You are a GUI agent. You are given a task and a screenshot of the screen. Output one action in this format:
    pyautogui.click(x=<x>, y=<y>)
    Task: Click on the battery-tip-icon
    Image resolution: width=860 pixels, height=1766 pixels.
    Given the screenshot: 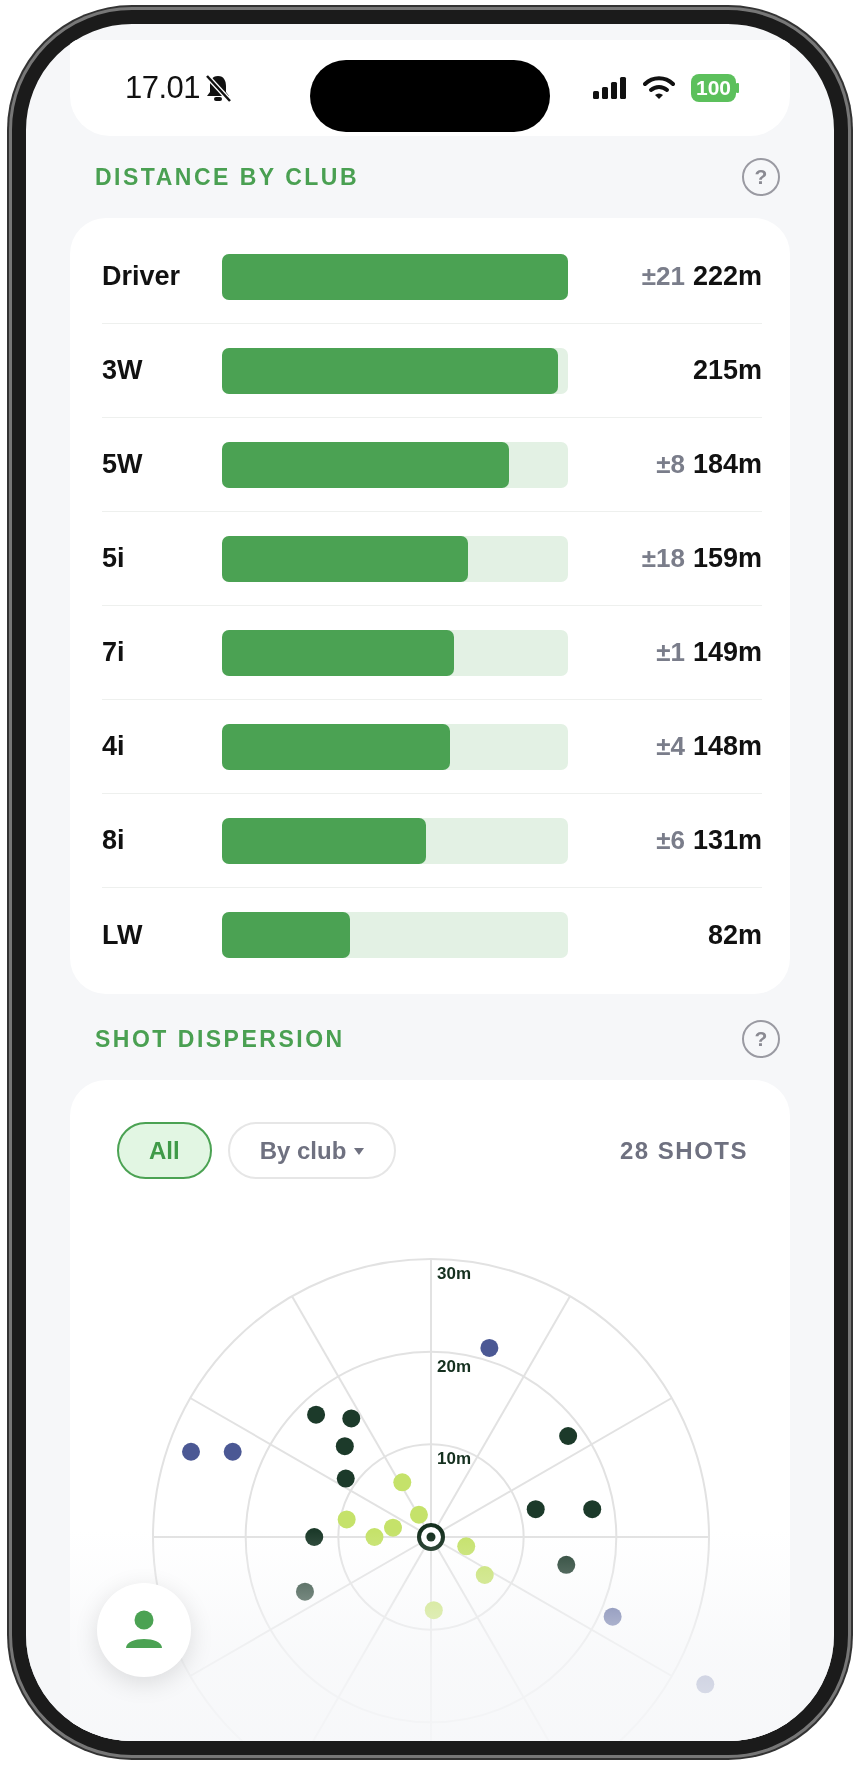 What is the action you would take?
    pyautogui.click(x=738, y=88)
    